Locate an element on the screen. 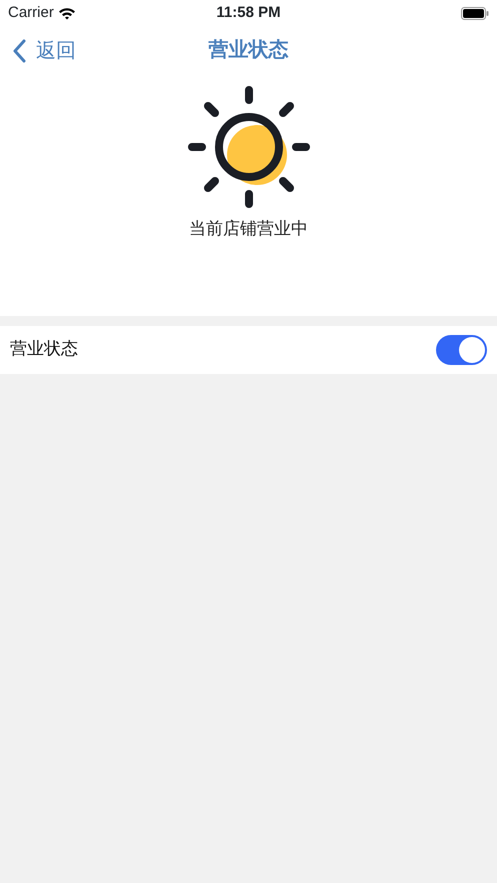 The height and width of the screenshot is (883, 497). back-button: 返回 is located at coordinates (38, 51).